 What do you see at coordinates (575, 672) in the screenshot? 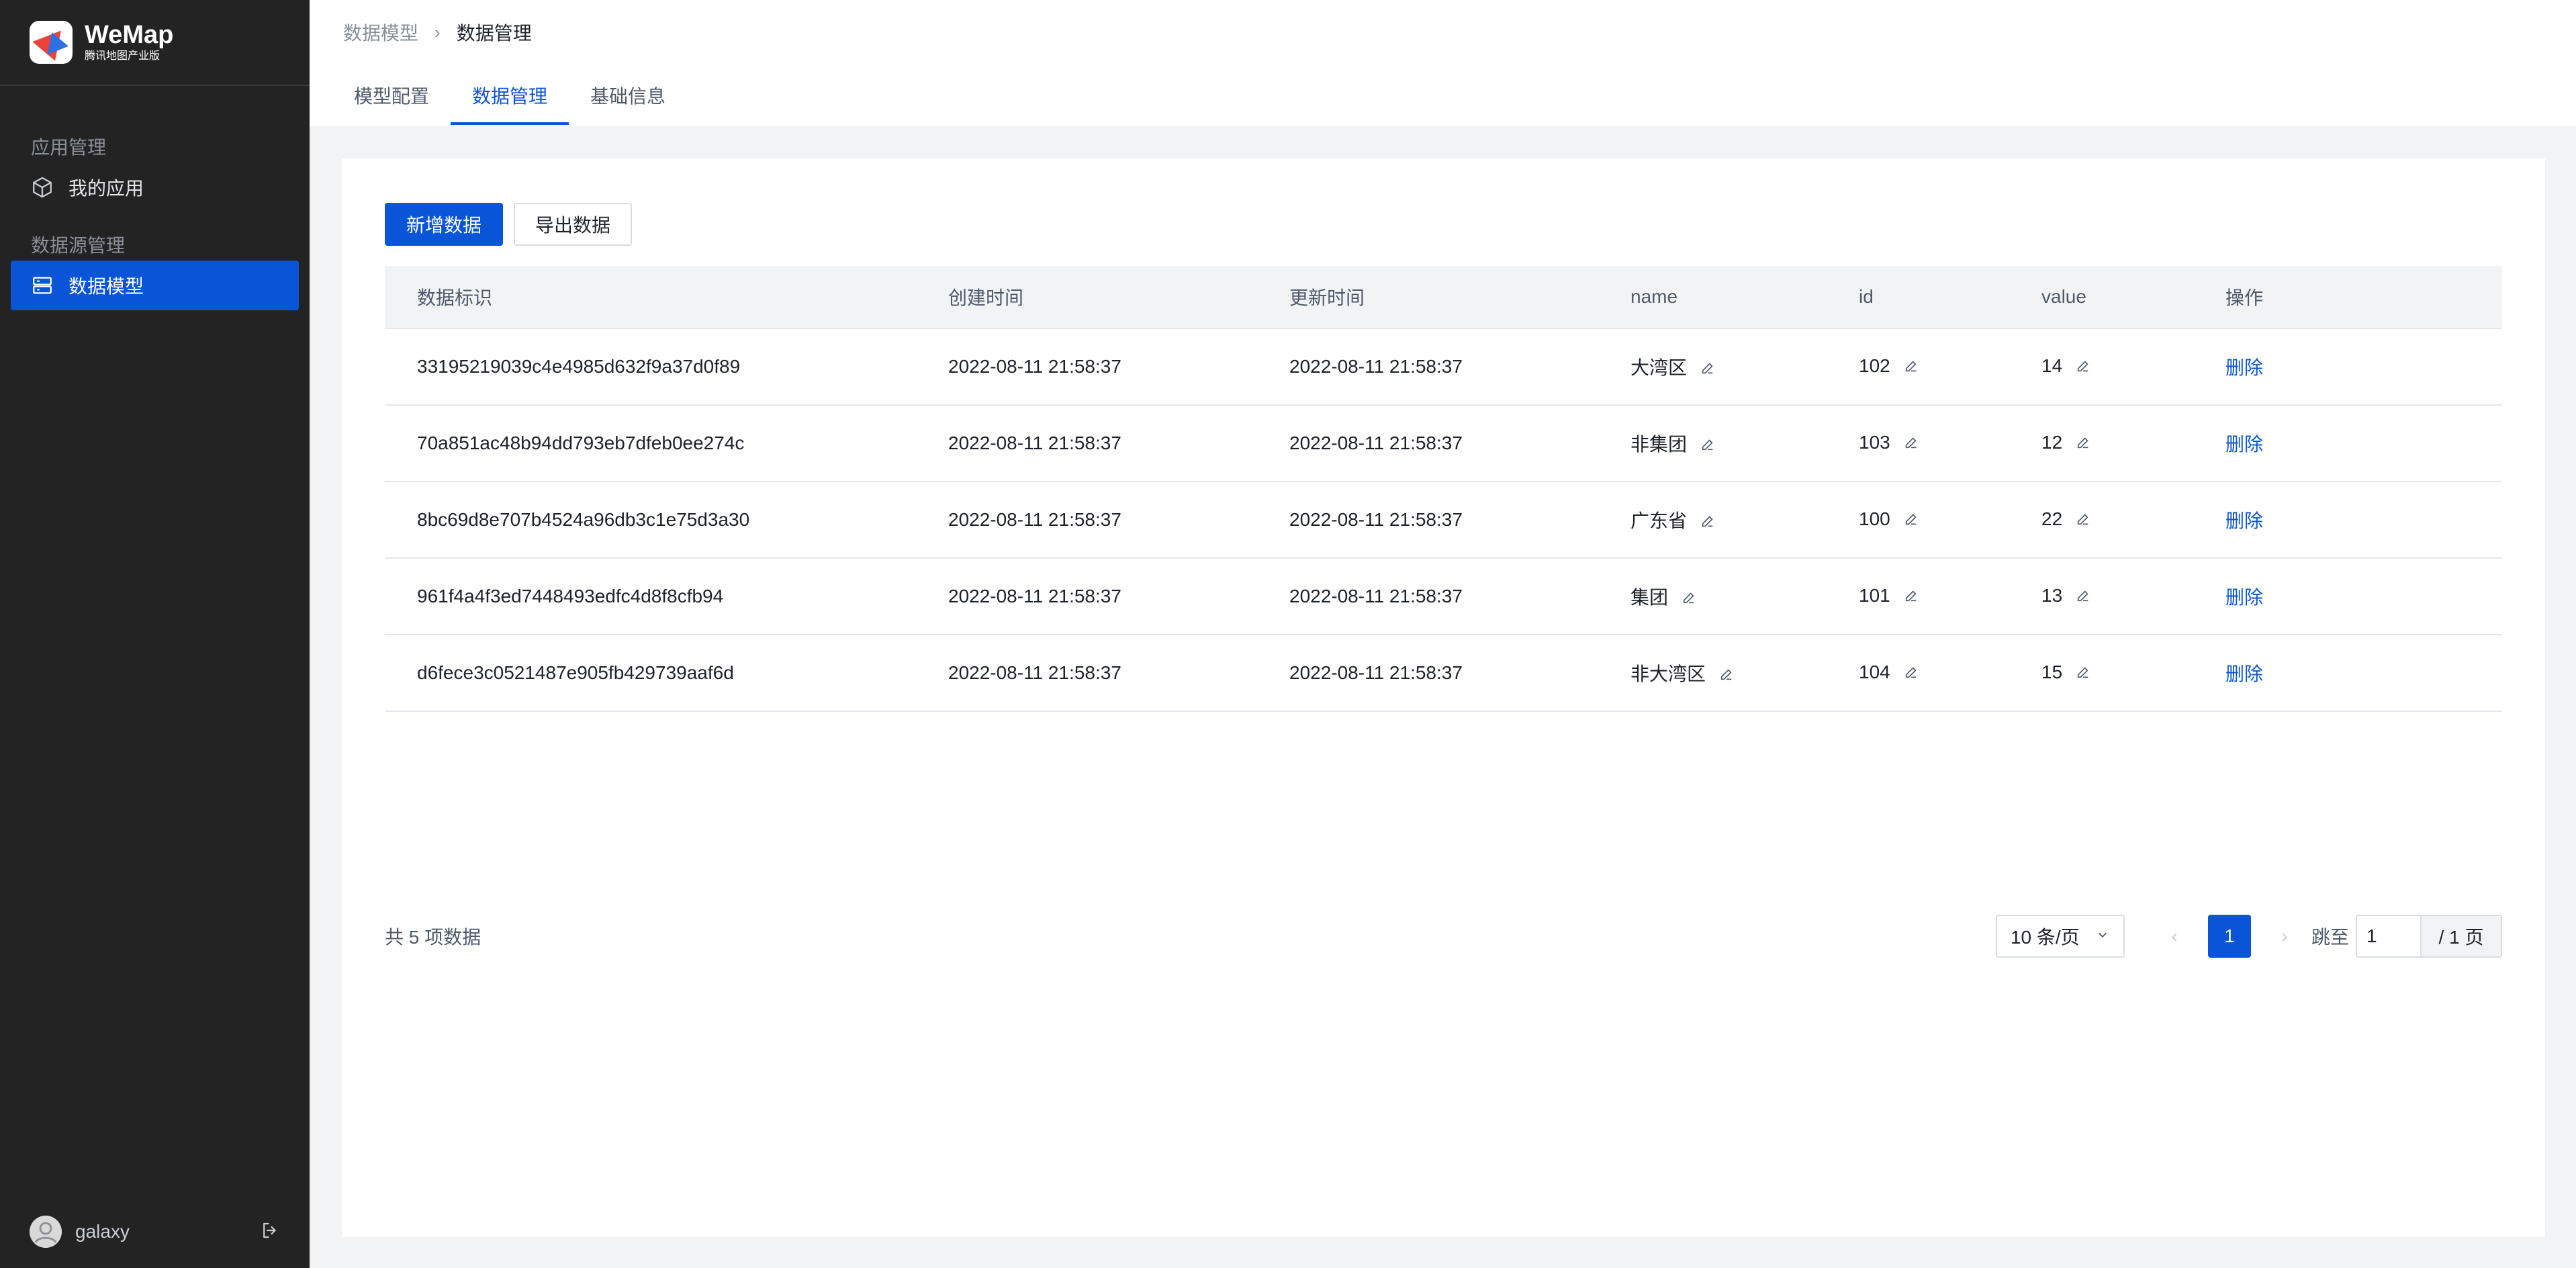
I see `cell-key: d6fece3c0521487e905fb429739aaf6d` at bounding box center [575, 672].